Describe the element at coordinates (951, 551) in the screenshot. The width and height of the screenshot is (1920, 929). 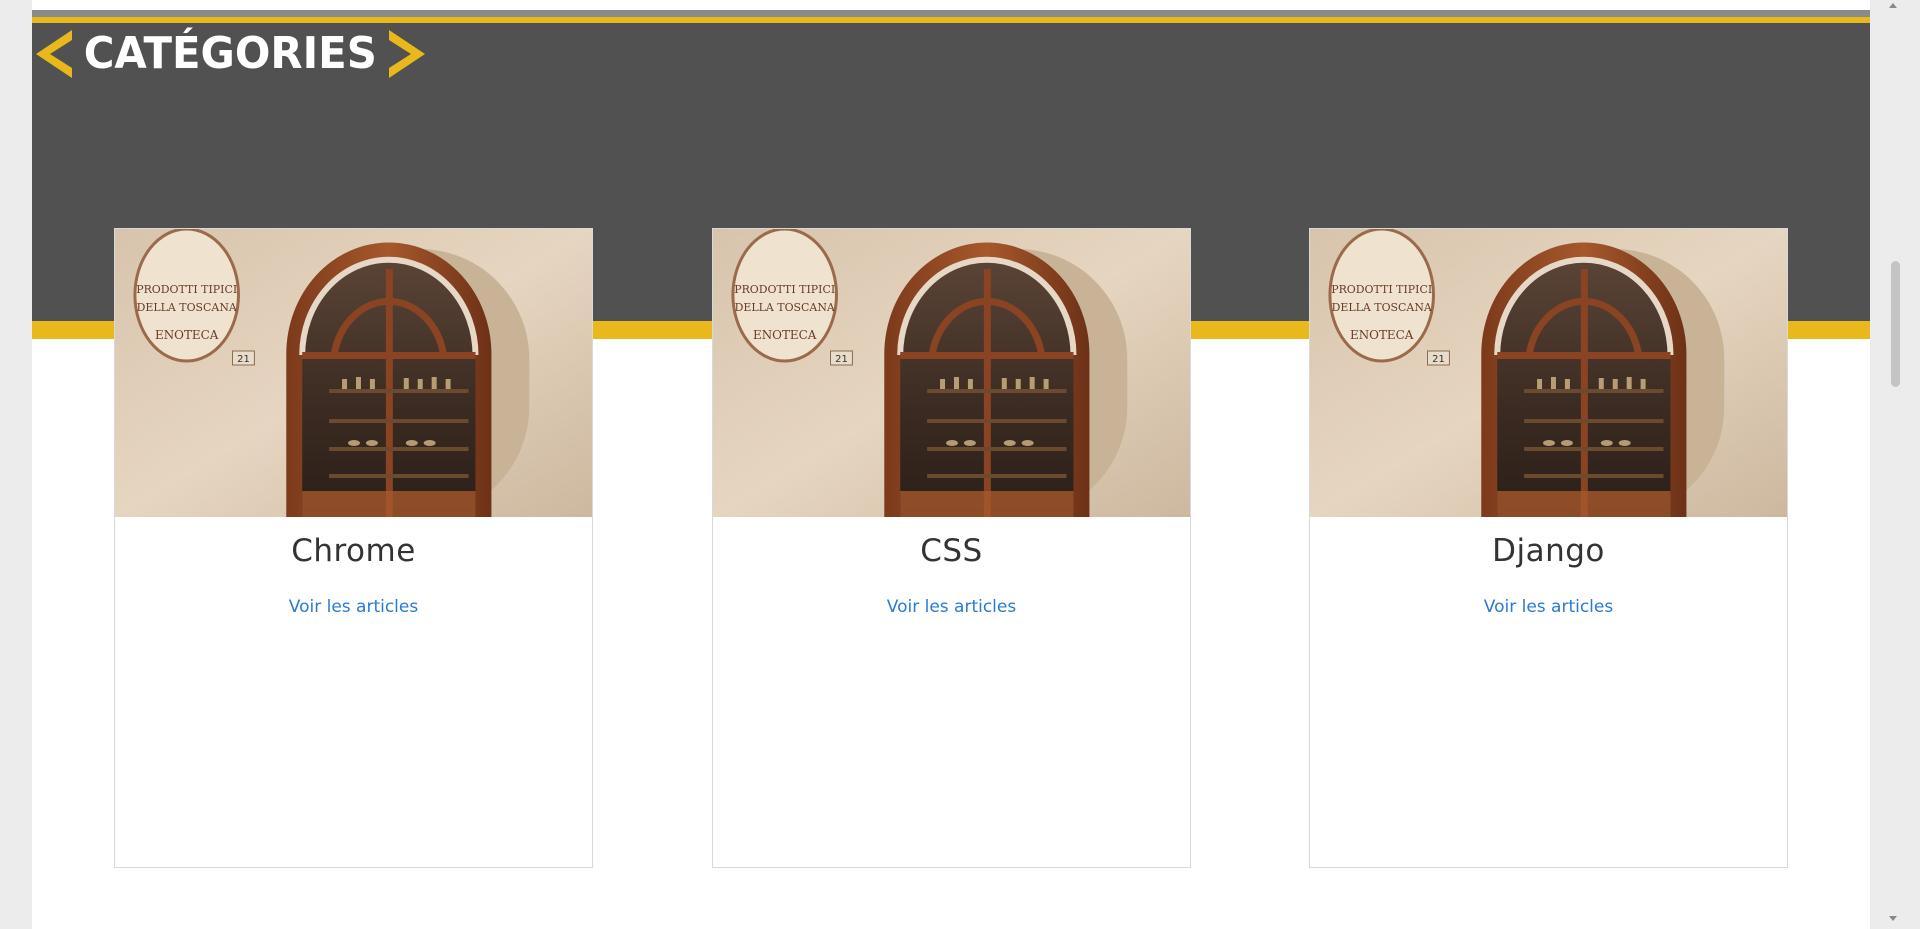
I see `category-title: CSS` at that location.